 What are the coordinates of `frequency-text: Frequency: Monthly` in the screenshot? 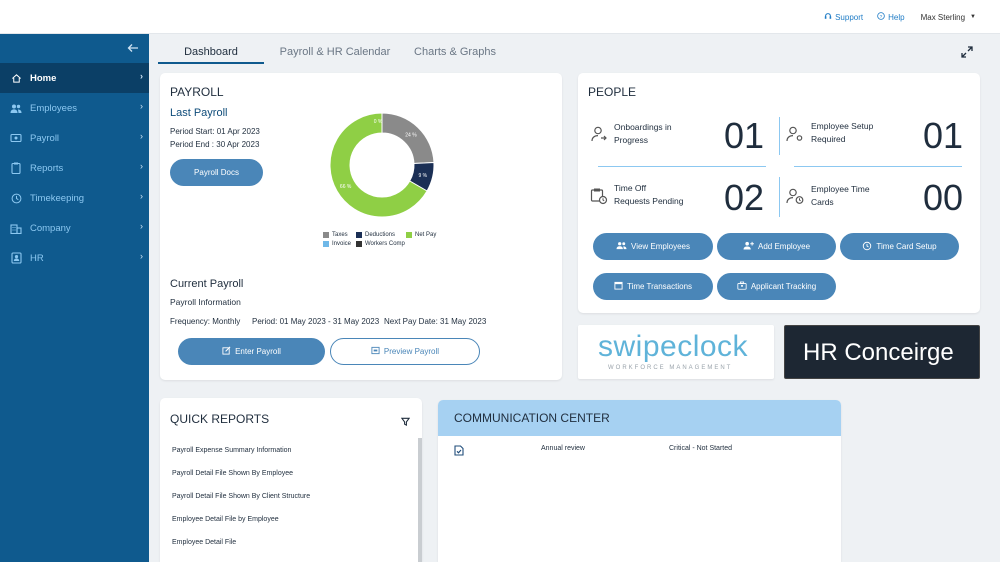 It's located at (205, 321).